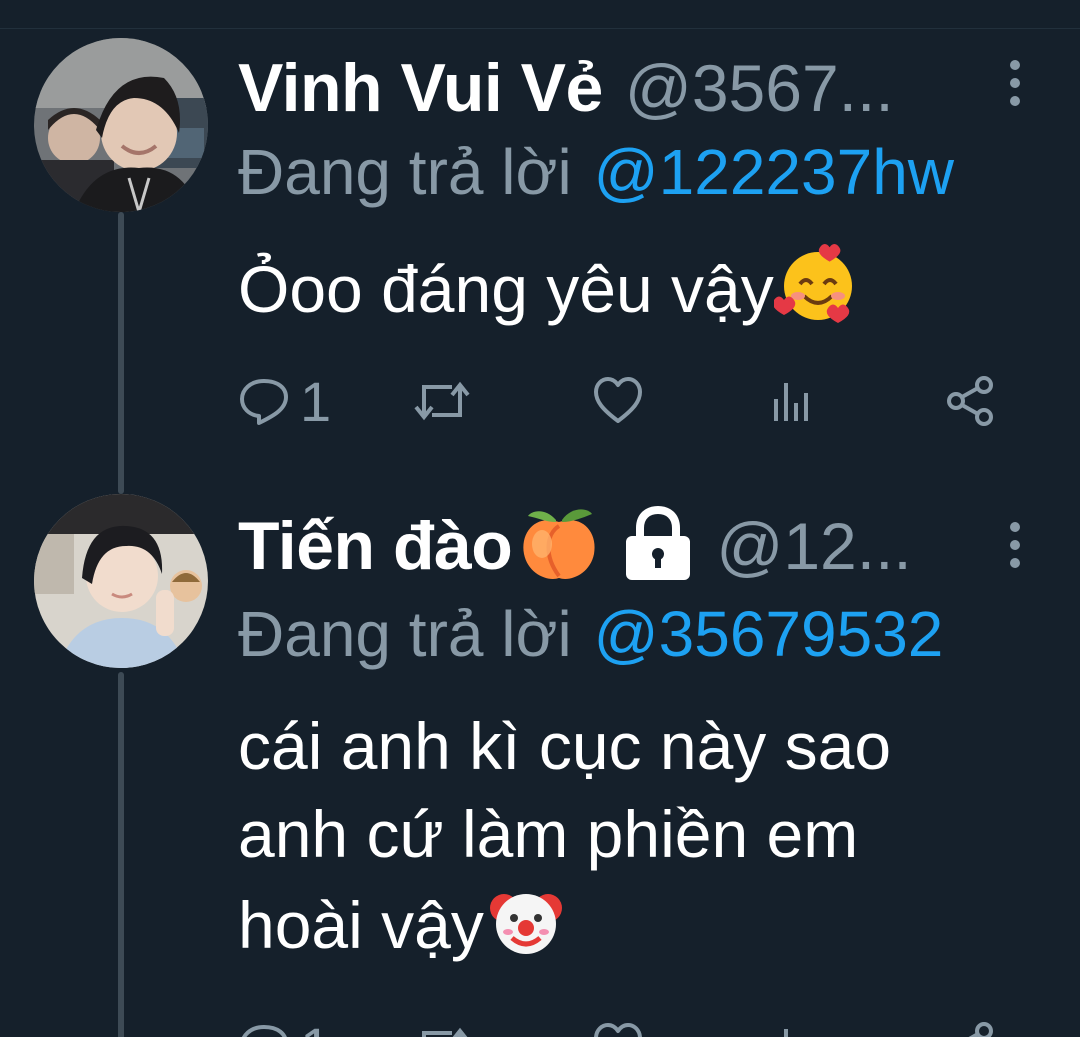 Image resolution: width=1080 pixels, height=1037 pixels. Describe the element at coordinates (565, 746) in the screenshot. I see `tweet-text-line: cái anh kì cục này sao` at that location.